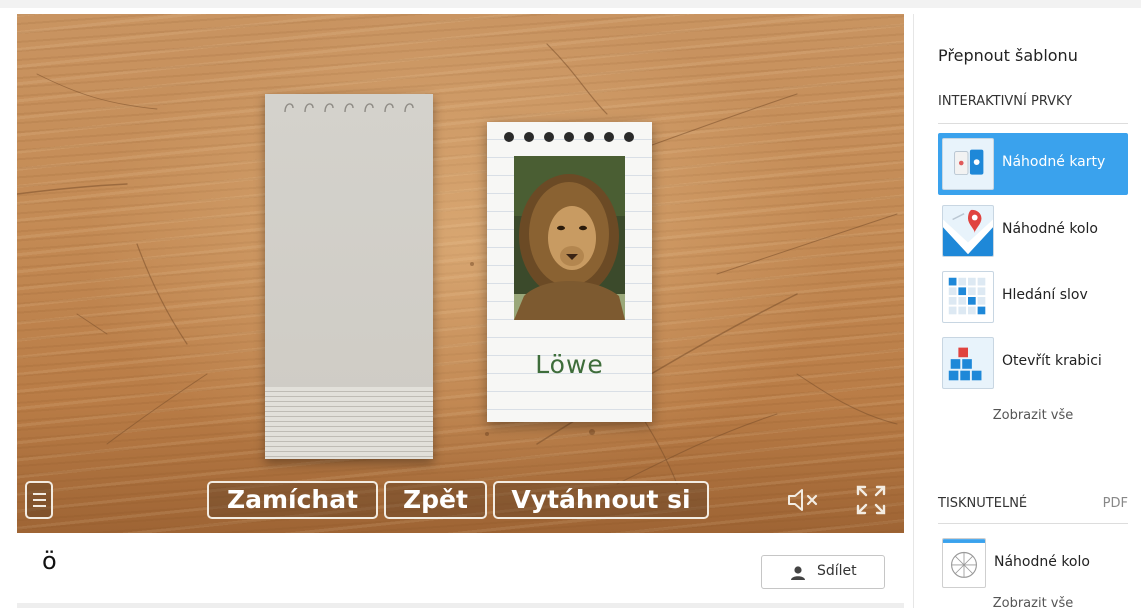  I want to click on card-word: Löwe, so click(569, 364).